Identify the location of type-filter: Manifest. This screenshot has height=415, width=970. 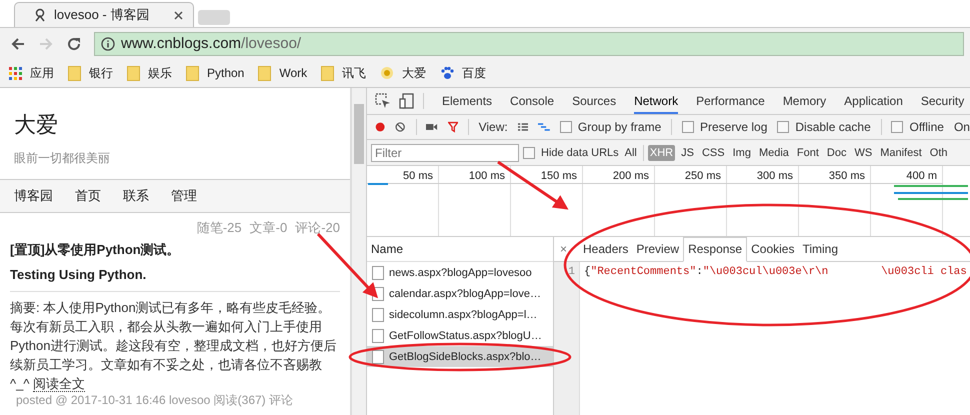
(901, 152).